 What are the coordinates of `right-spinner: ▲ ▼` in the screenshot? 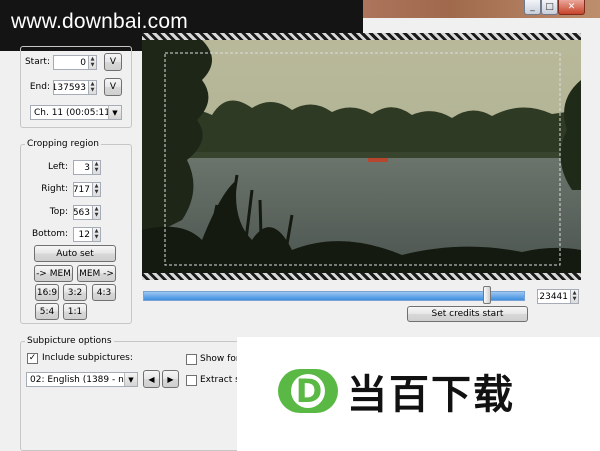 It's located at (97, 189).